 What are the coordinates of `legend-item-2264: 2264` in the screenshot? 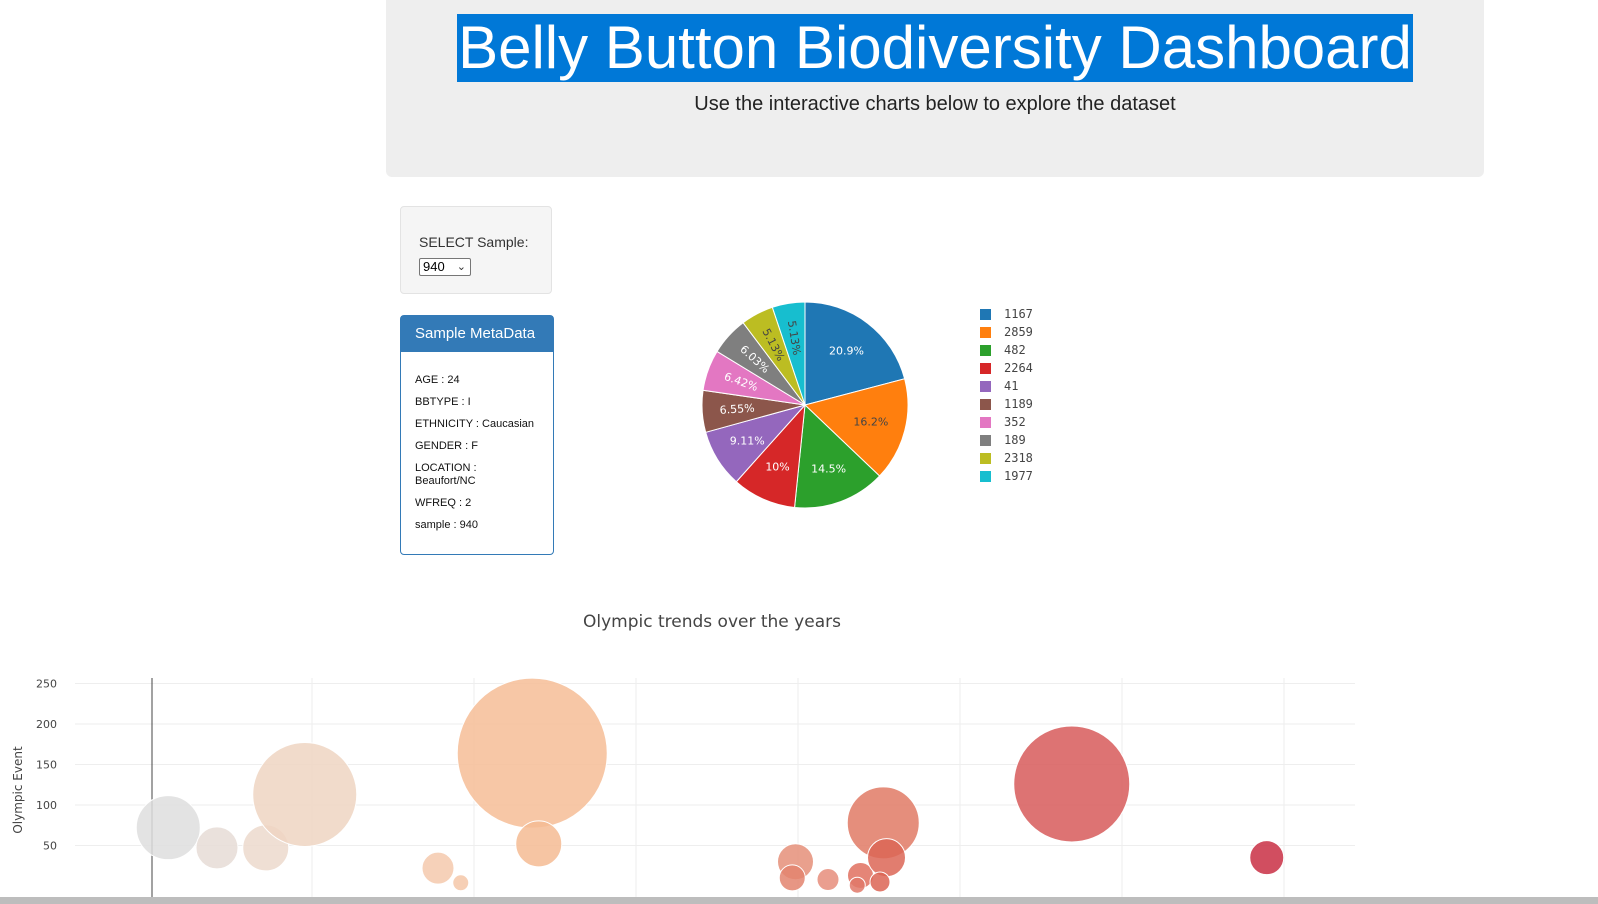 It's located at (1006, 368).